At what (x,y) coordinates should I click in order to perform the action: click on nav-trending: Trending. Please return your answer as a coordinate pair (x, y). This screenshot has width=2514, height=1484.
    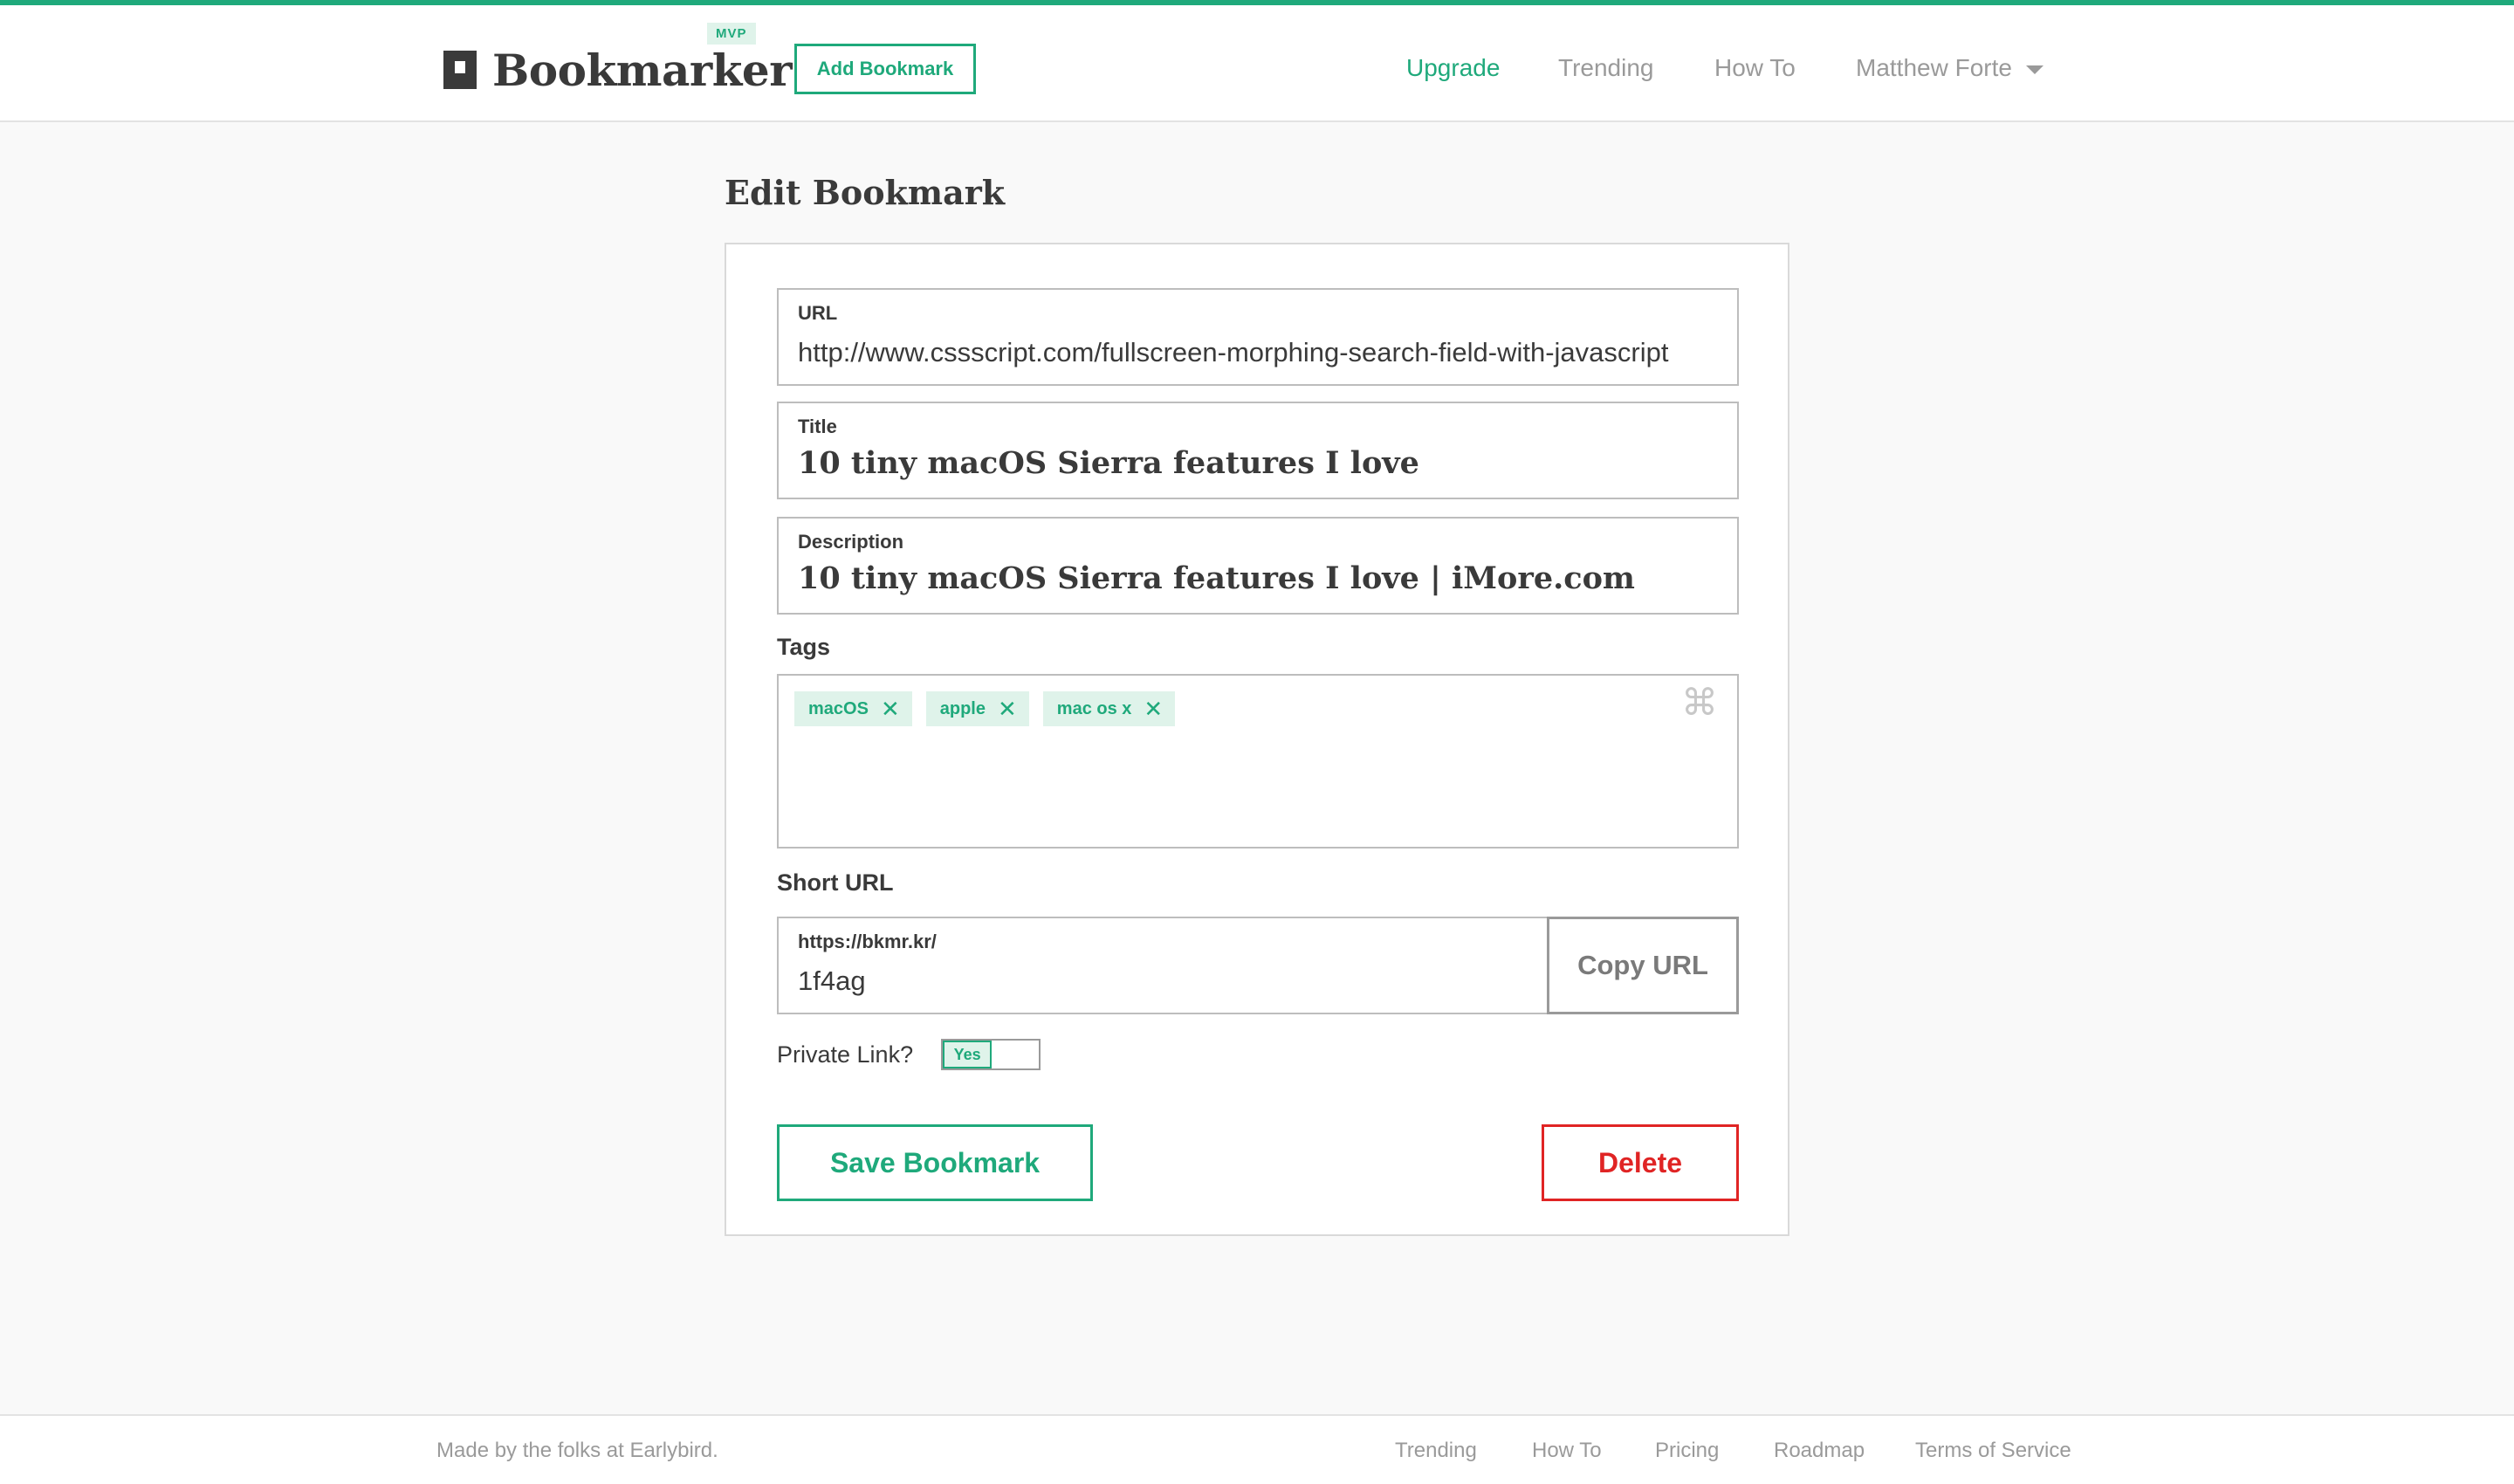
    Looking at the image, I should click on (1605, 68).